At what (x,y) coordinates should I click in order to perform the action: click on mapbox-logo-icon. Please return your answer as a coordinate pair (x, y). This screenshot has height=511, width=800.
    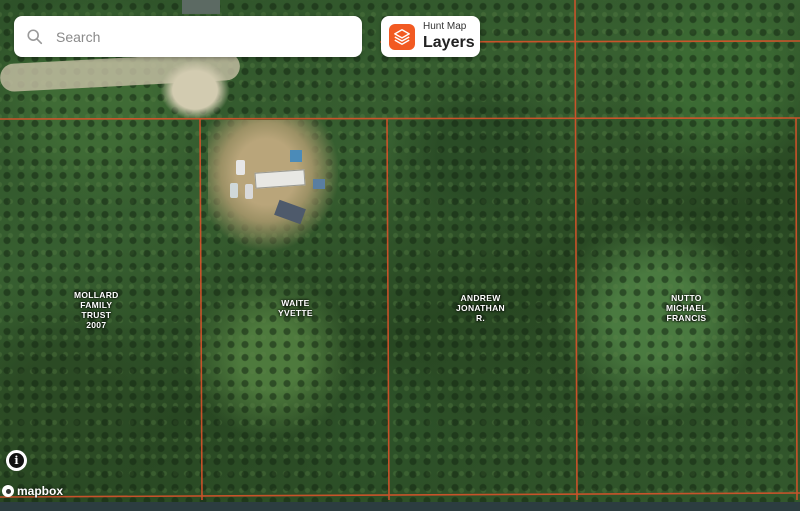
    Looking at the image, I should click on (8, 491).